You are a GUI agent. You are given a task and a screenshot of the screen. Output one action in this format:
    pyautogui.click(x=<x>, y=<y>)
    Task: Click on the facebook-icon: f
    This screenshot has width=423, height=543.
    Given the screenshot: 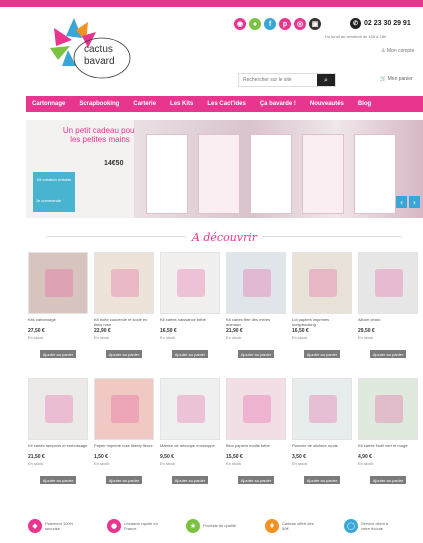 What is the action you would take?
    pyautogui.click(x=270, y=24)
    